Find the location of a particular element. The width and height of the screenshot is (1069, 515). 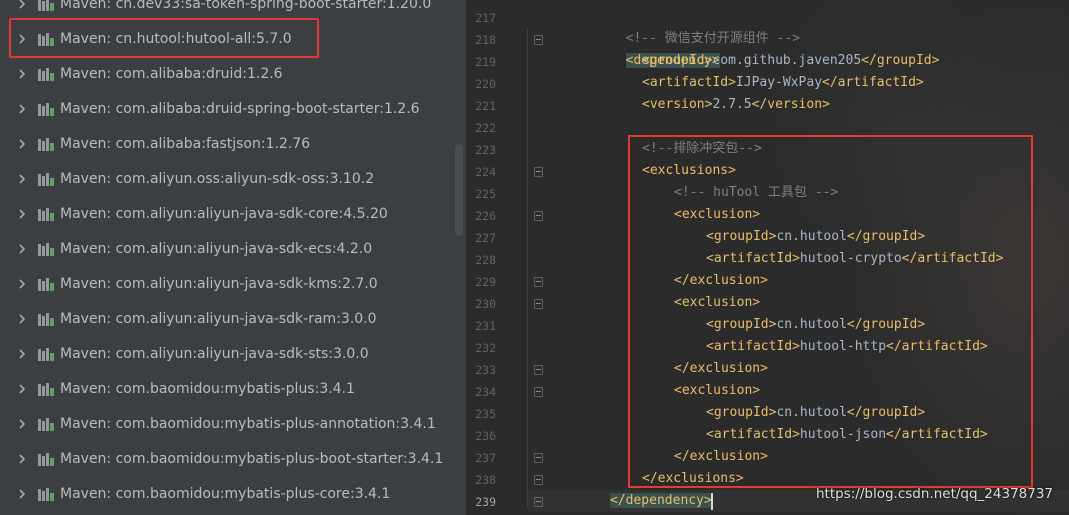

tree-item-hutool-all: Maven: cn.hutool:hutool-all:5.7.0 is located at coordinates (233, 39).